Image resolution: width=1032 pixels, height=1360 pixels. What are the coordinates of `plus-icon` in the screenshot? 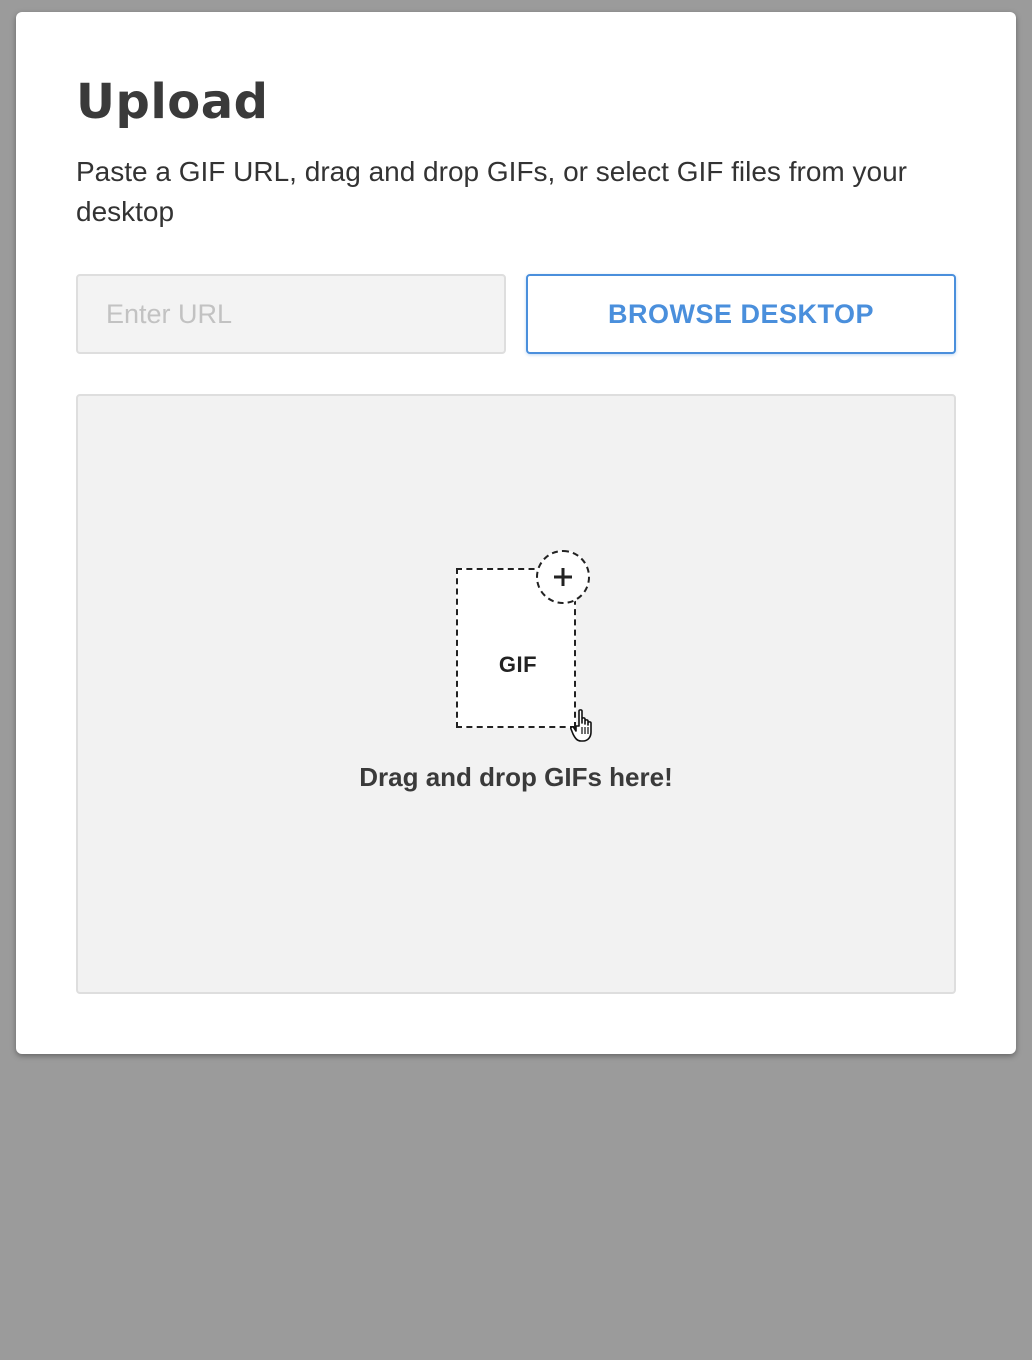 It's located at (563, 577).